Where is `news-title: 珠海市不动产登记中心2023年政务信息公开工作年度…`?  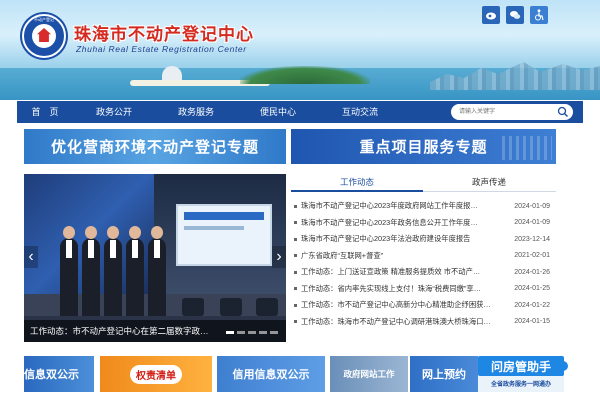 news-title: 珠海市不动产登记中心2023年政务信息公开工作年度… is located at coordinates (404, 223).